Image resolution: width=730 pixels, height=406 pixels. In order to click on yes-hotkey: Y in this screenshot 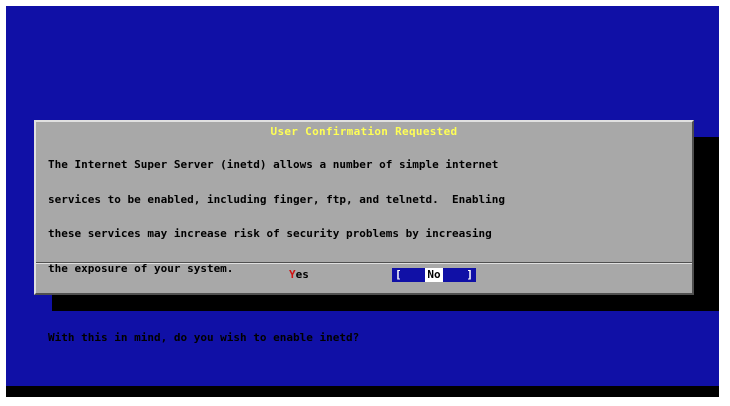, I will do `click(292, 274)`.